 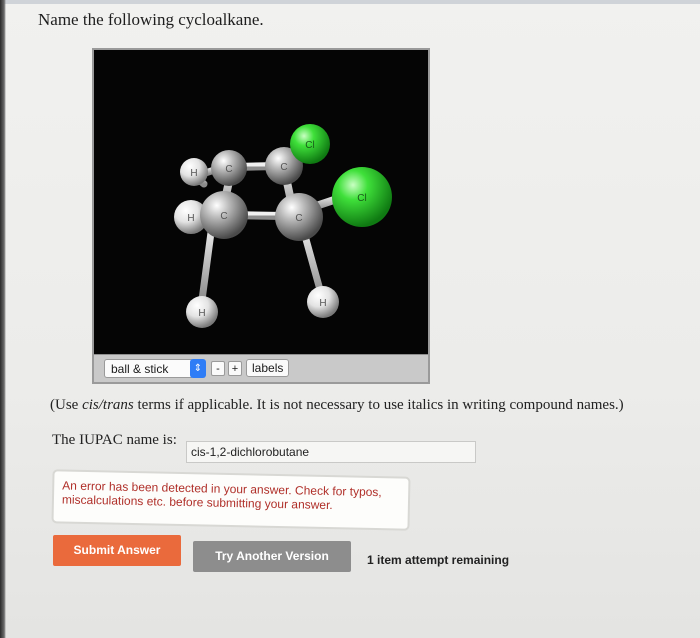 I want to click on zoom-in-button: +, so click(x=235, y=368).